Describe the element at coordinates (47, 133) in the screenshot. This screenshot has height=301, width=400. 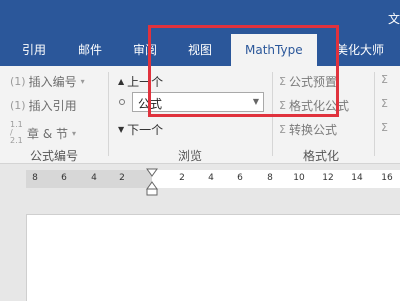
I see `chapter-section-label: 章 & 节` at that location.